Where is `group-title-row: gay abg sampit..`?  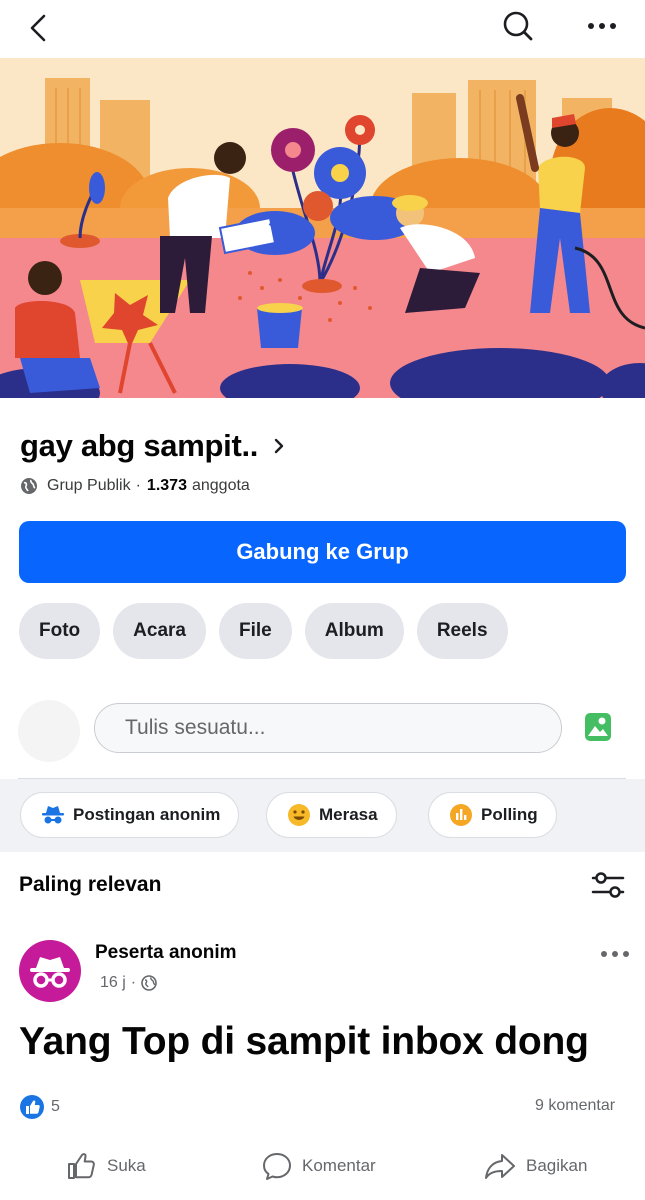 group-title-row: gay abg sampit.. is located at coordinates (153, 446).